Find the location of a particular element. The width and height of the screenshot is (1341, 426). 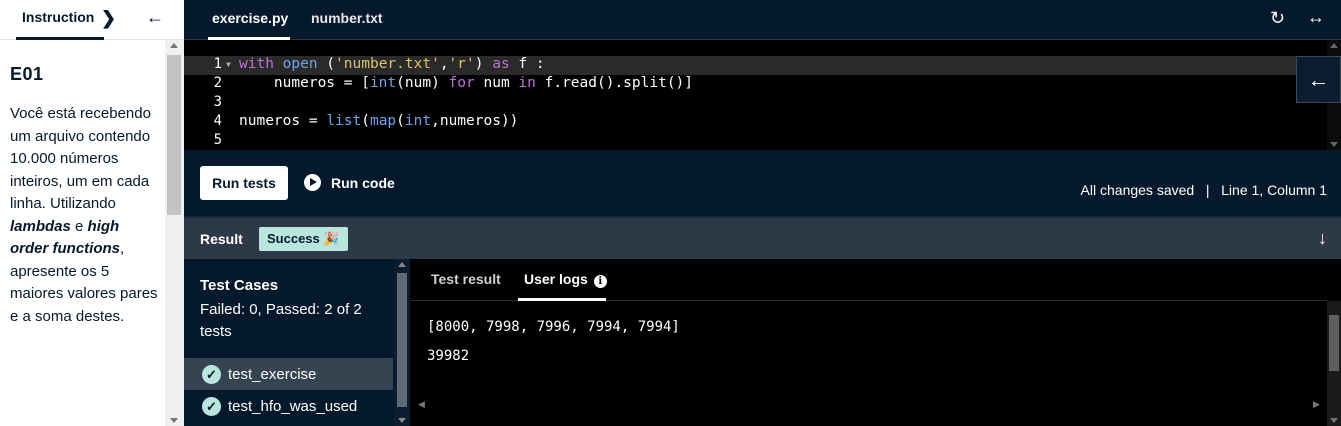

editor-tabs: exercise.py number.txt ↻ ↔ is located at coordinates (762, 20).